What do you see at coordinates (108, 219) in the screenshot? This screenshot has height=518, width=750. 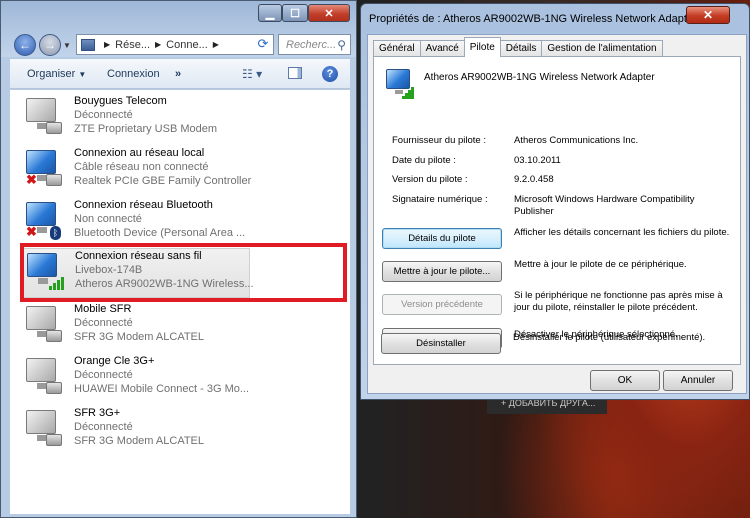 I see `connection-status: Non connecté` at bounding box center [108, 219].